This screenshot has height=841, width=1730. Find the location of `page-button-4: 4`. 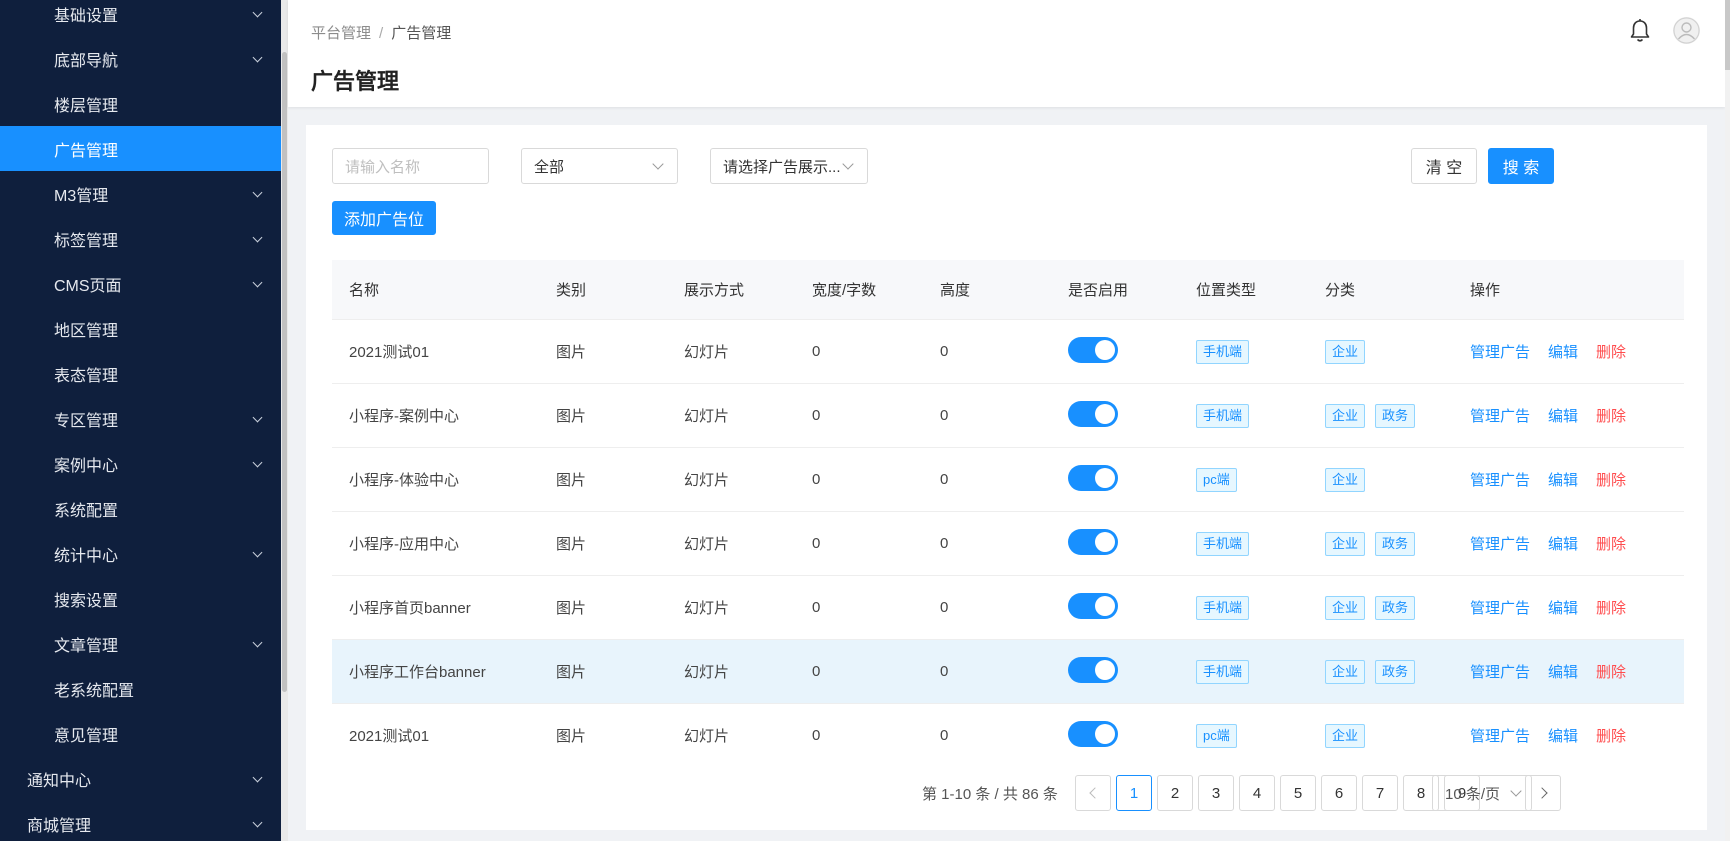

page-button-4: 4 is located at coordinates (1257, 793).